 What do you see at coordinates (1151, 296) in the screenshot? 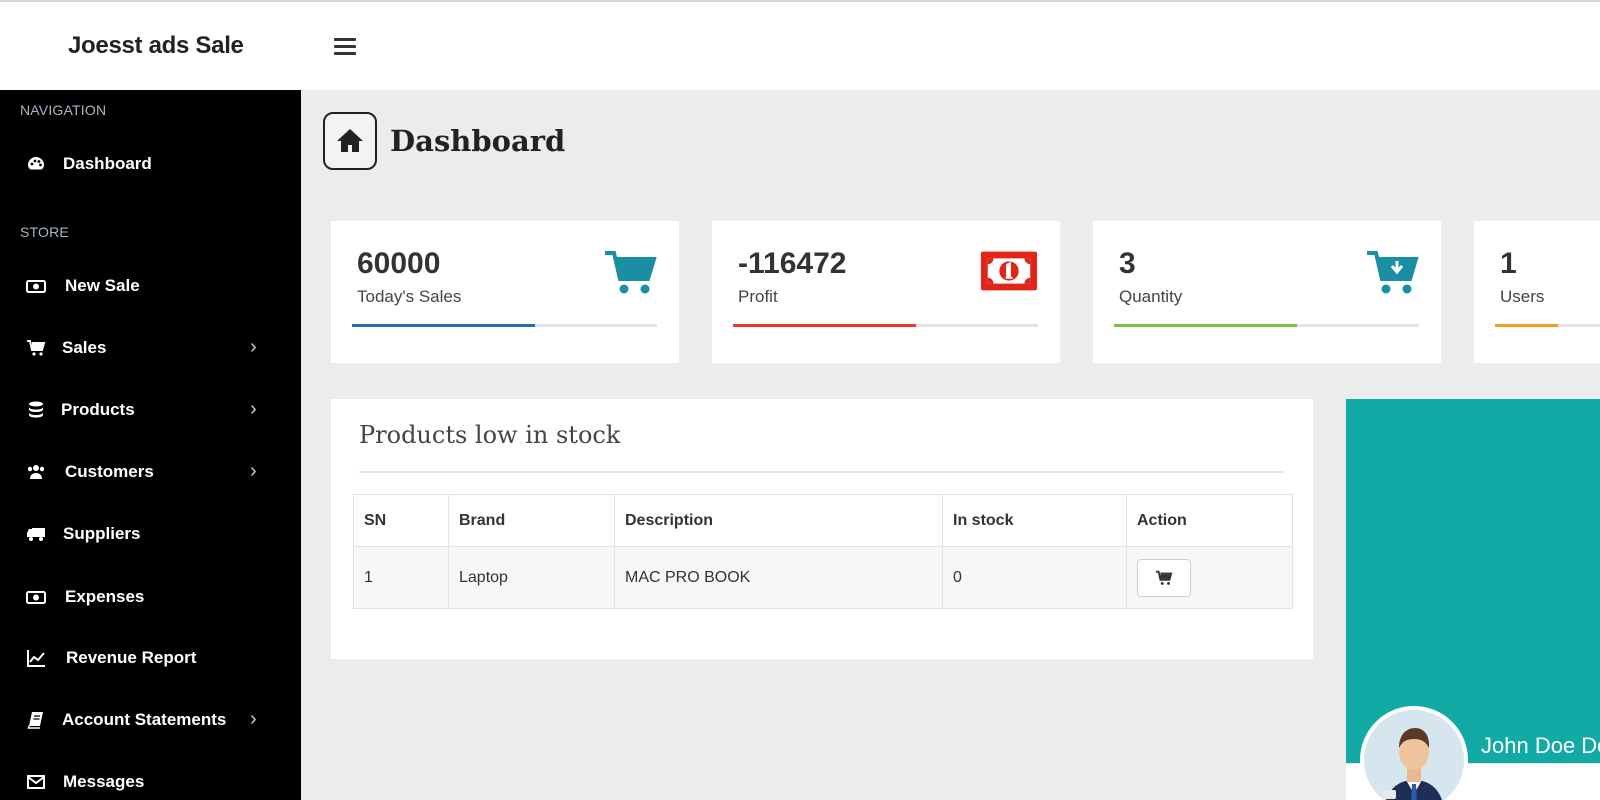
I see `stat-label: Quantity` at bounding box center [1151, 296].